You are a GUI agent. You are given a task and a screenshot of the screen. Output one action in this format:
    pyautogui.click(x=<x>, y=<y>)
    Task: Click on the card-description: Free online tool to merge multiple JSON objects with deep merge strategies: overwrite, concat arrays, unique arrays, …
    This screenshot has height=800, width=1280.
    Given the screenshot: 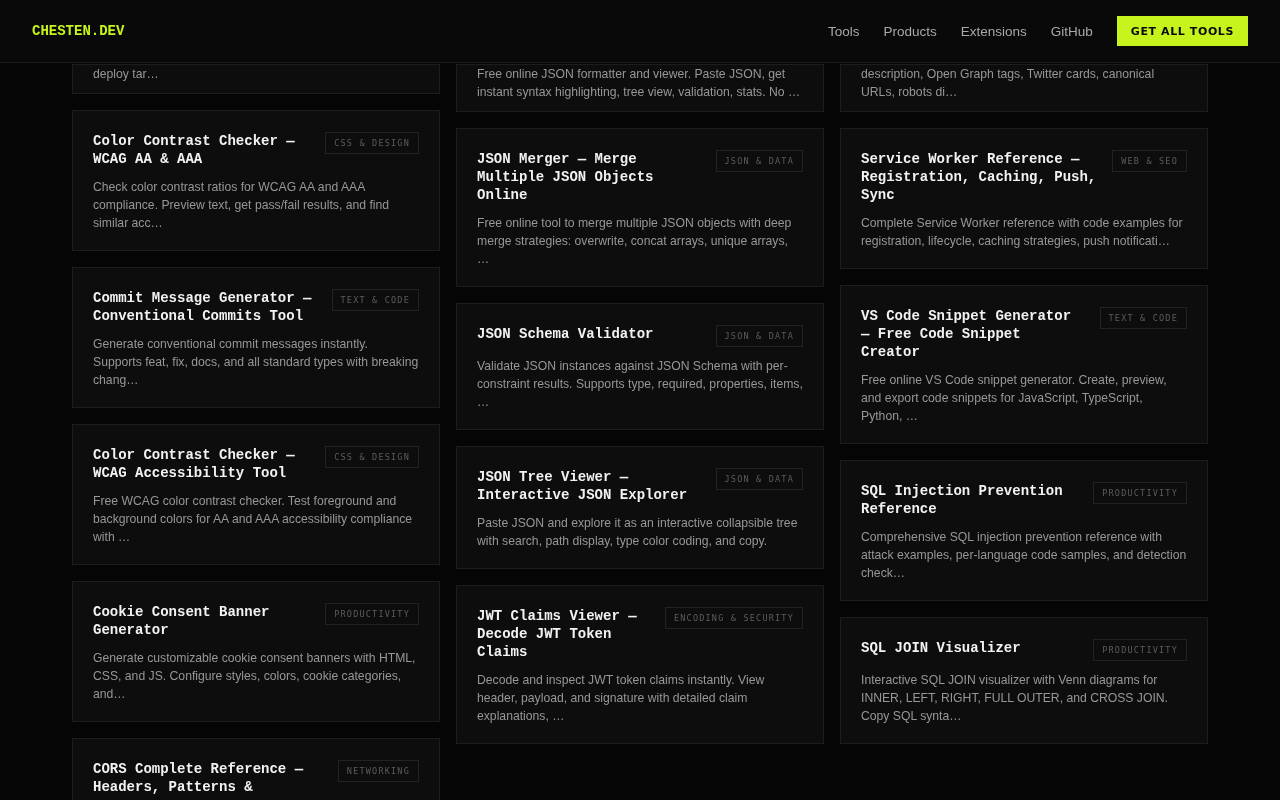 What is the action you would take?
    pyautogui.click(x=635, y=241)
    